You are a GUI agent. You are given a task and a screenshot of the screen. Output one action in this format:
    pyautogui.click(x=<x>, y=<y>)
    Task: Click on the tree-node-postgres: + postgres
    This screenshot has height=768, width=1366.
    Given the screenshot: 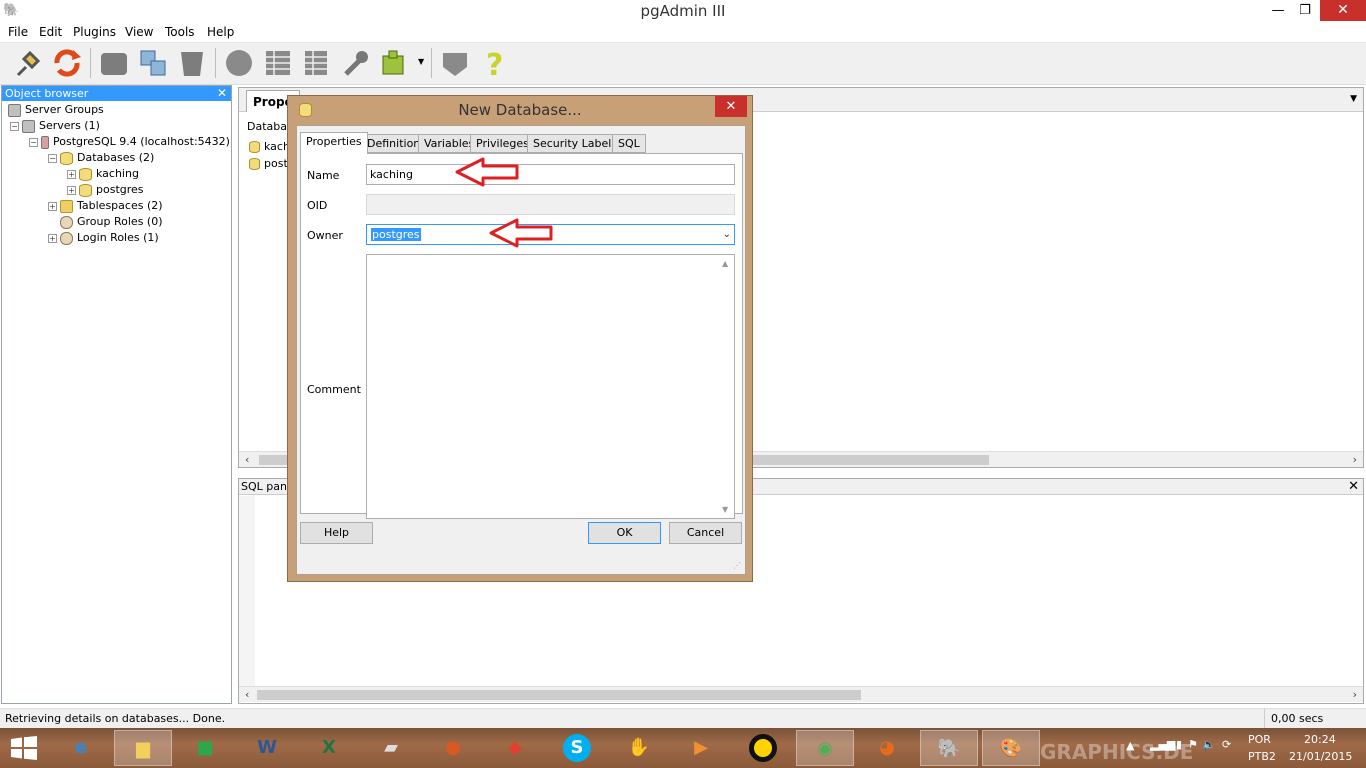 What is the action you would take?
    pyautogui.click(x=105, y=190)
    